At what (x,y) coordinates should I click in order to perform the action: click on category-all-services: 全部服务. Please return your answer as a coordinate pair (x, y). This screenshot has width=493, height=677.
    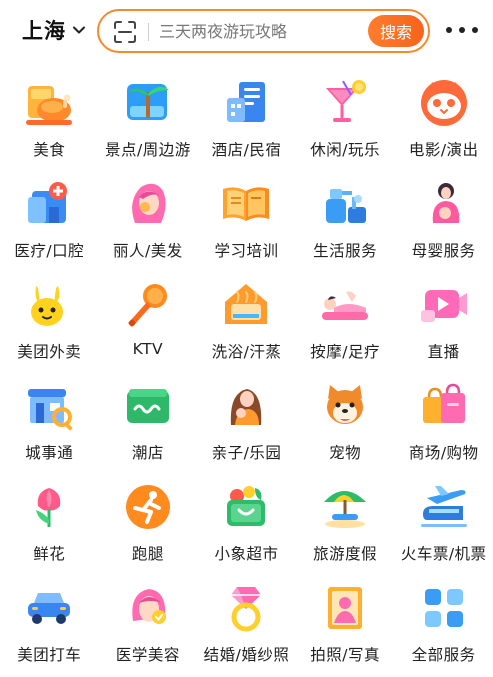
    Looking at the image, I should click on (443, 625).